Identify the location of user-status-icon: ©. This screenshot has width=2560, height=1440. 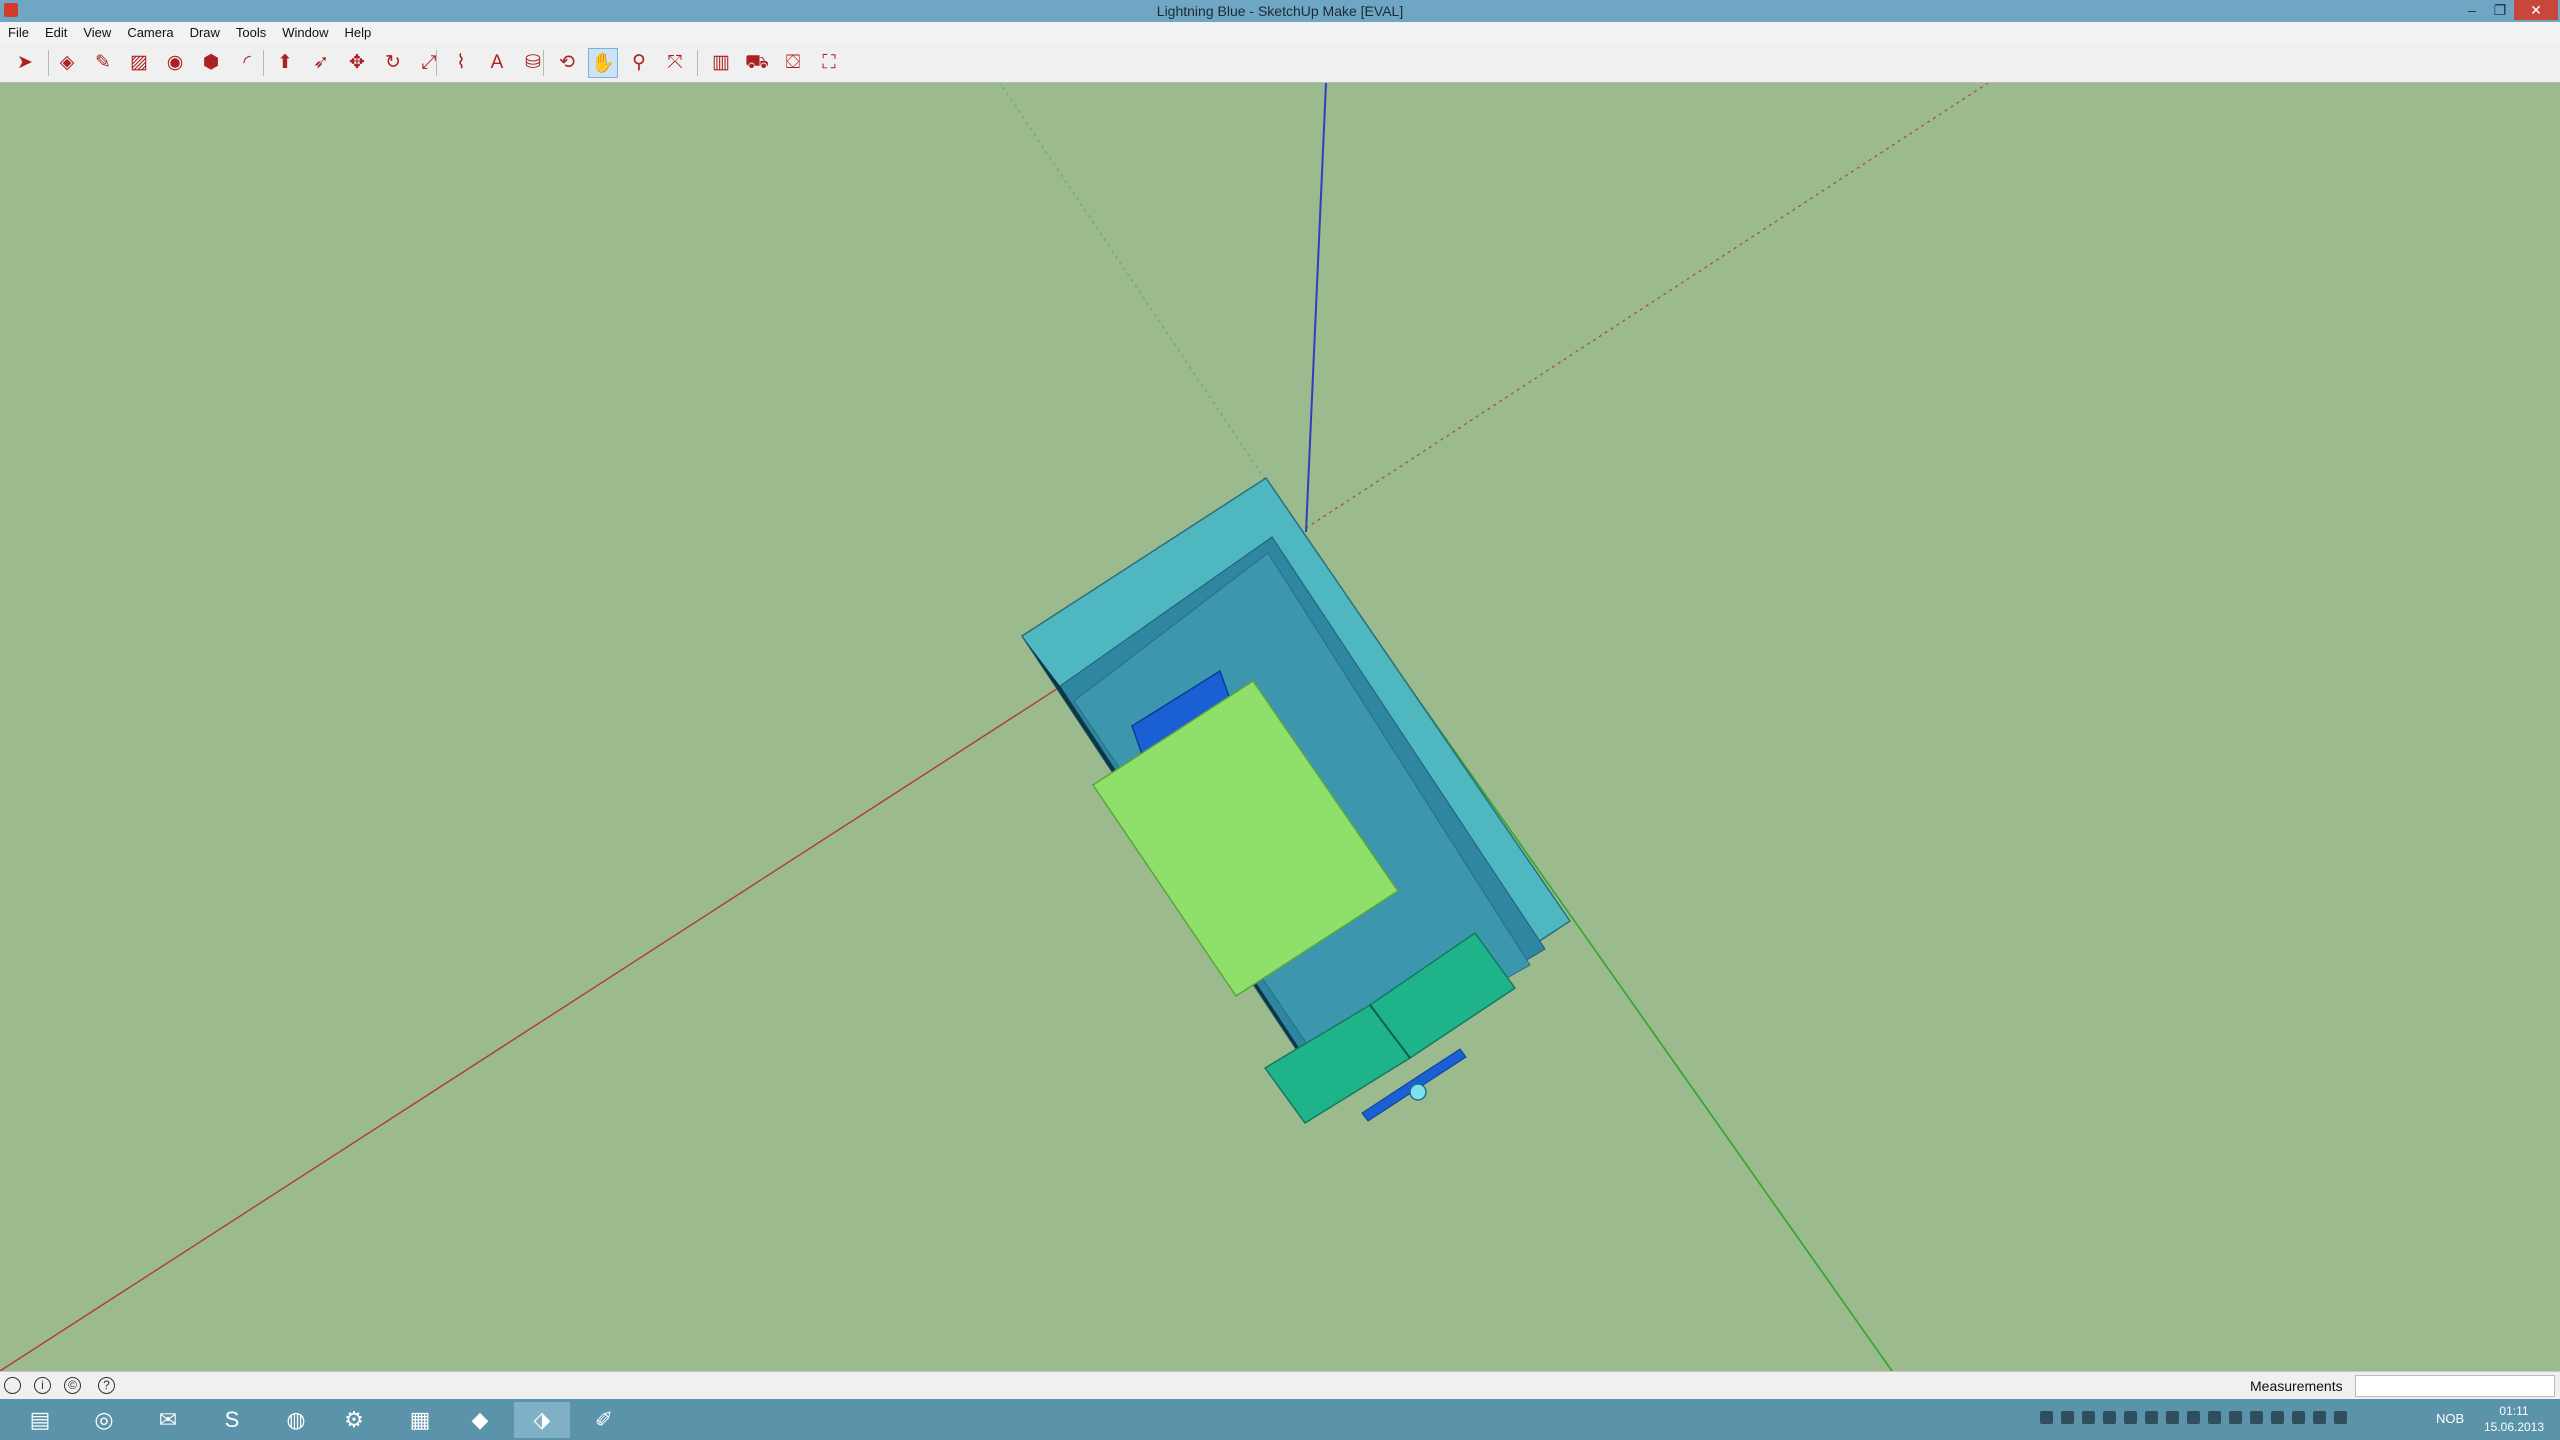
(72, 1385).